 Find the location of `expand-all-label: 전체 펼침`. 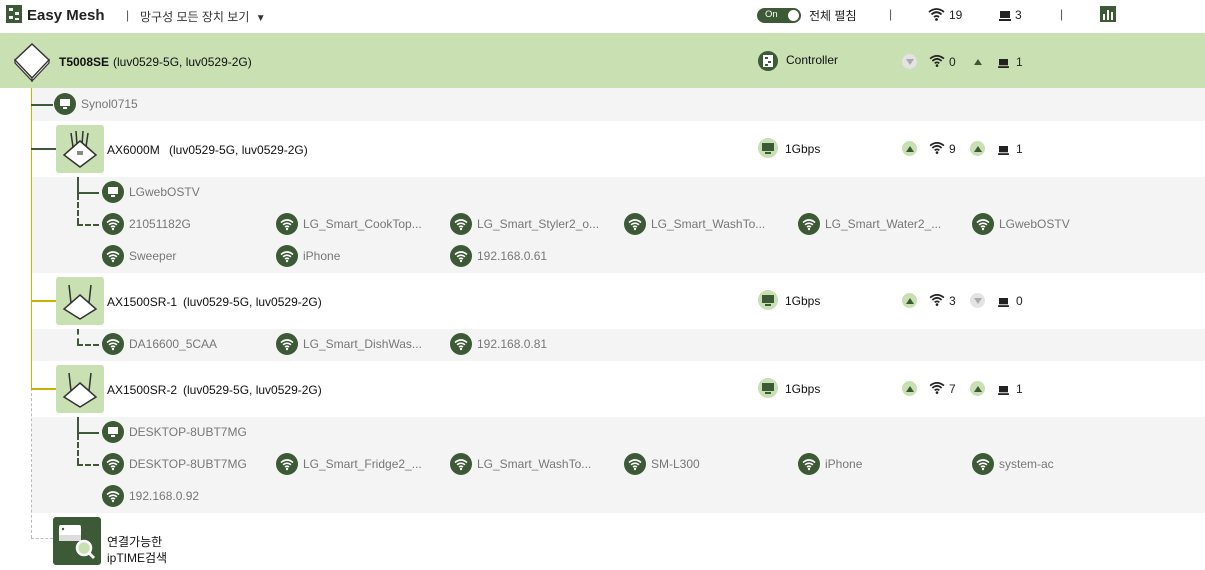

expand-all-label: 전체 펼침 is located at coordinates (833, 16).